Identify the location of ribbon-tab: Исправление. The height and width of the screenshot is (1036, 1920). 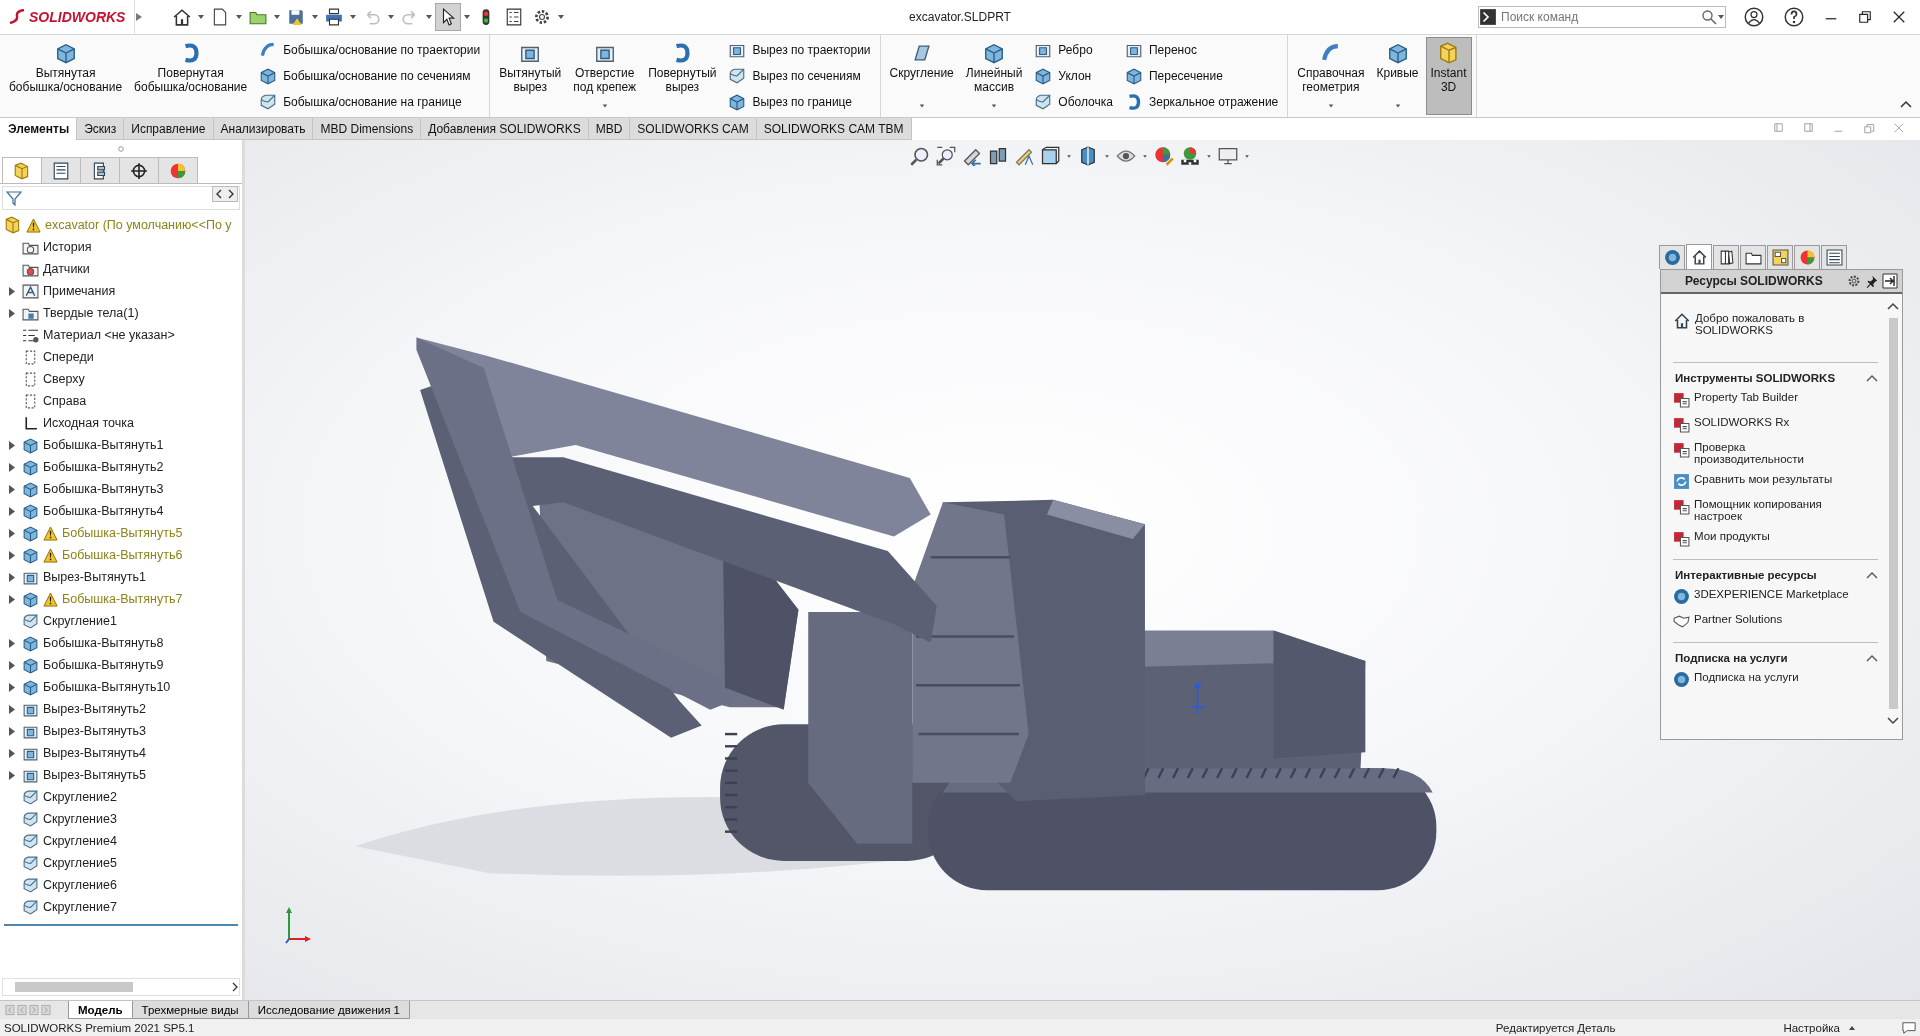
(168, 129).